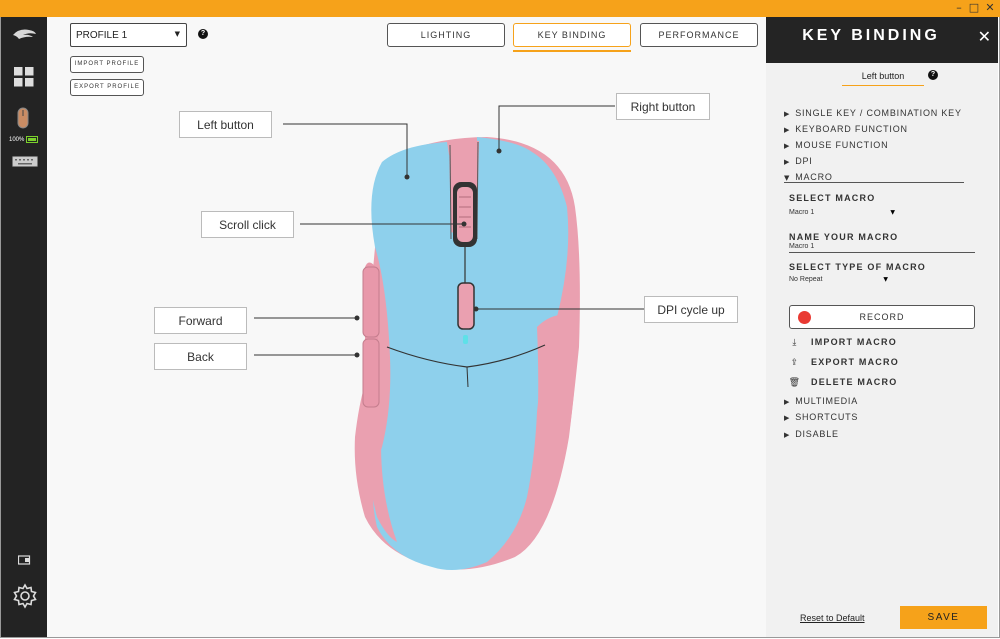  I want to click on battery-level: 100%, so click(24, 140).